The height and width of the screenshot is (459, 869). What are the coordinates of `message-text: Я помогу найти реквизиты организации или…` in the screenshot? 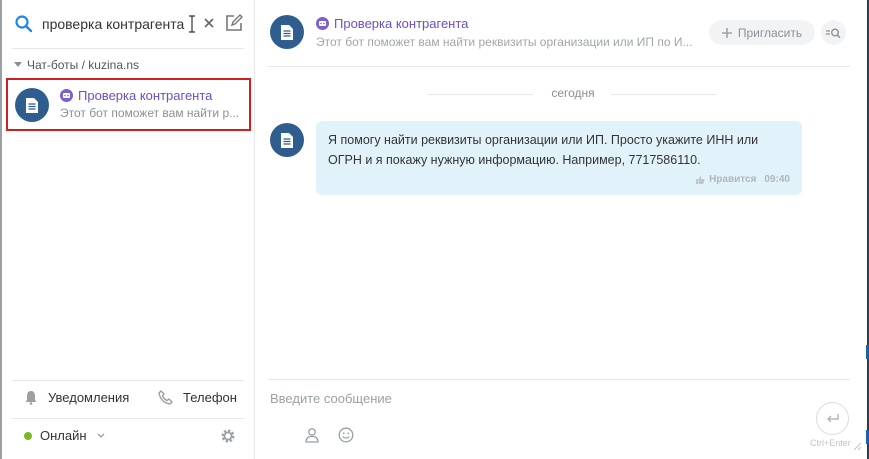 It's located at (543, 150).